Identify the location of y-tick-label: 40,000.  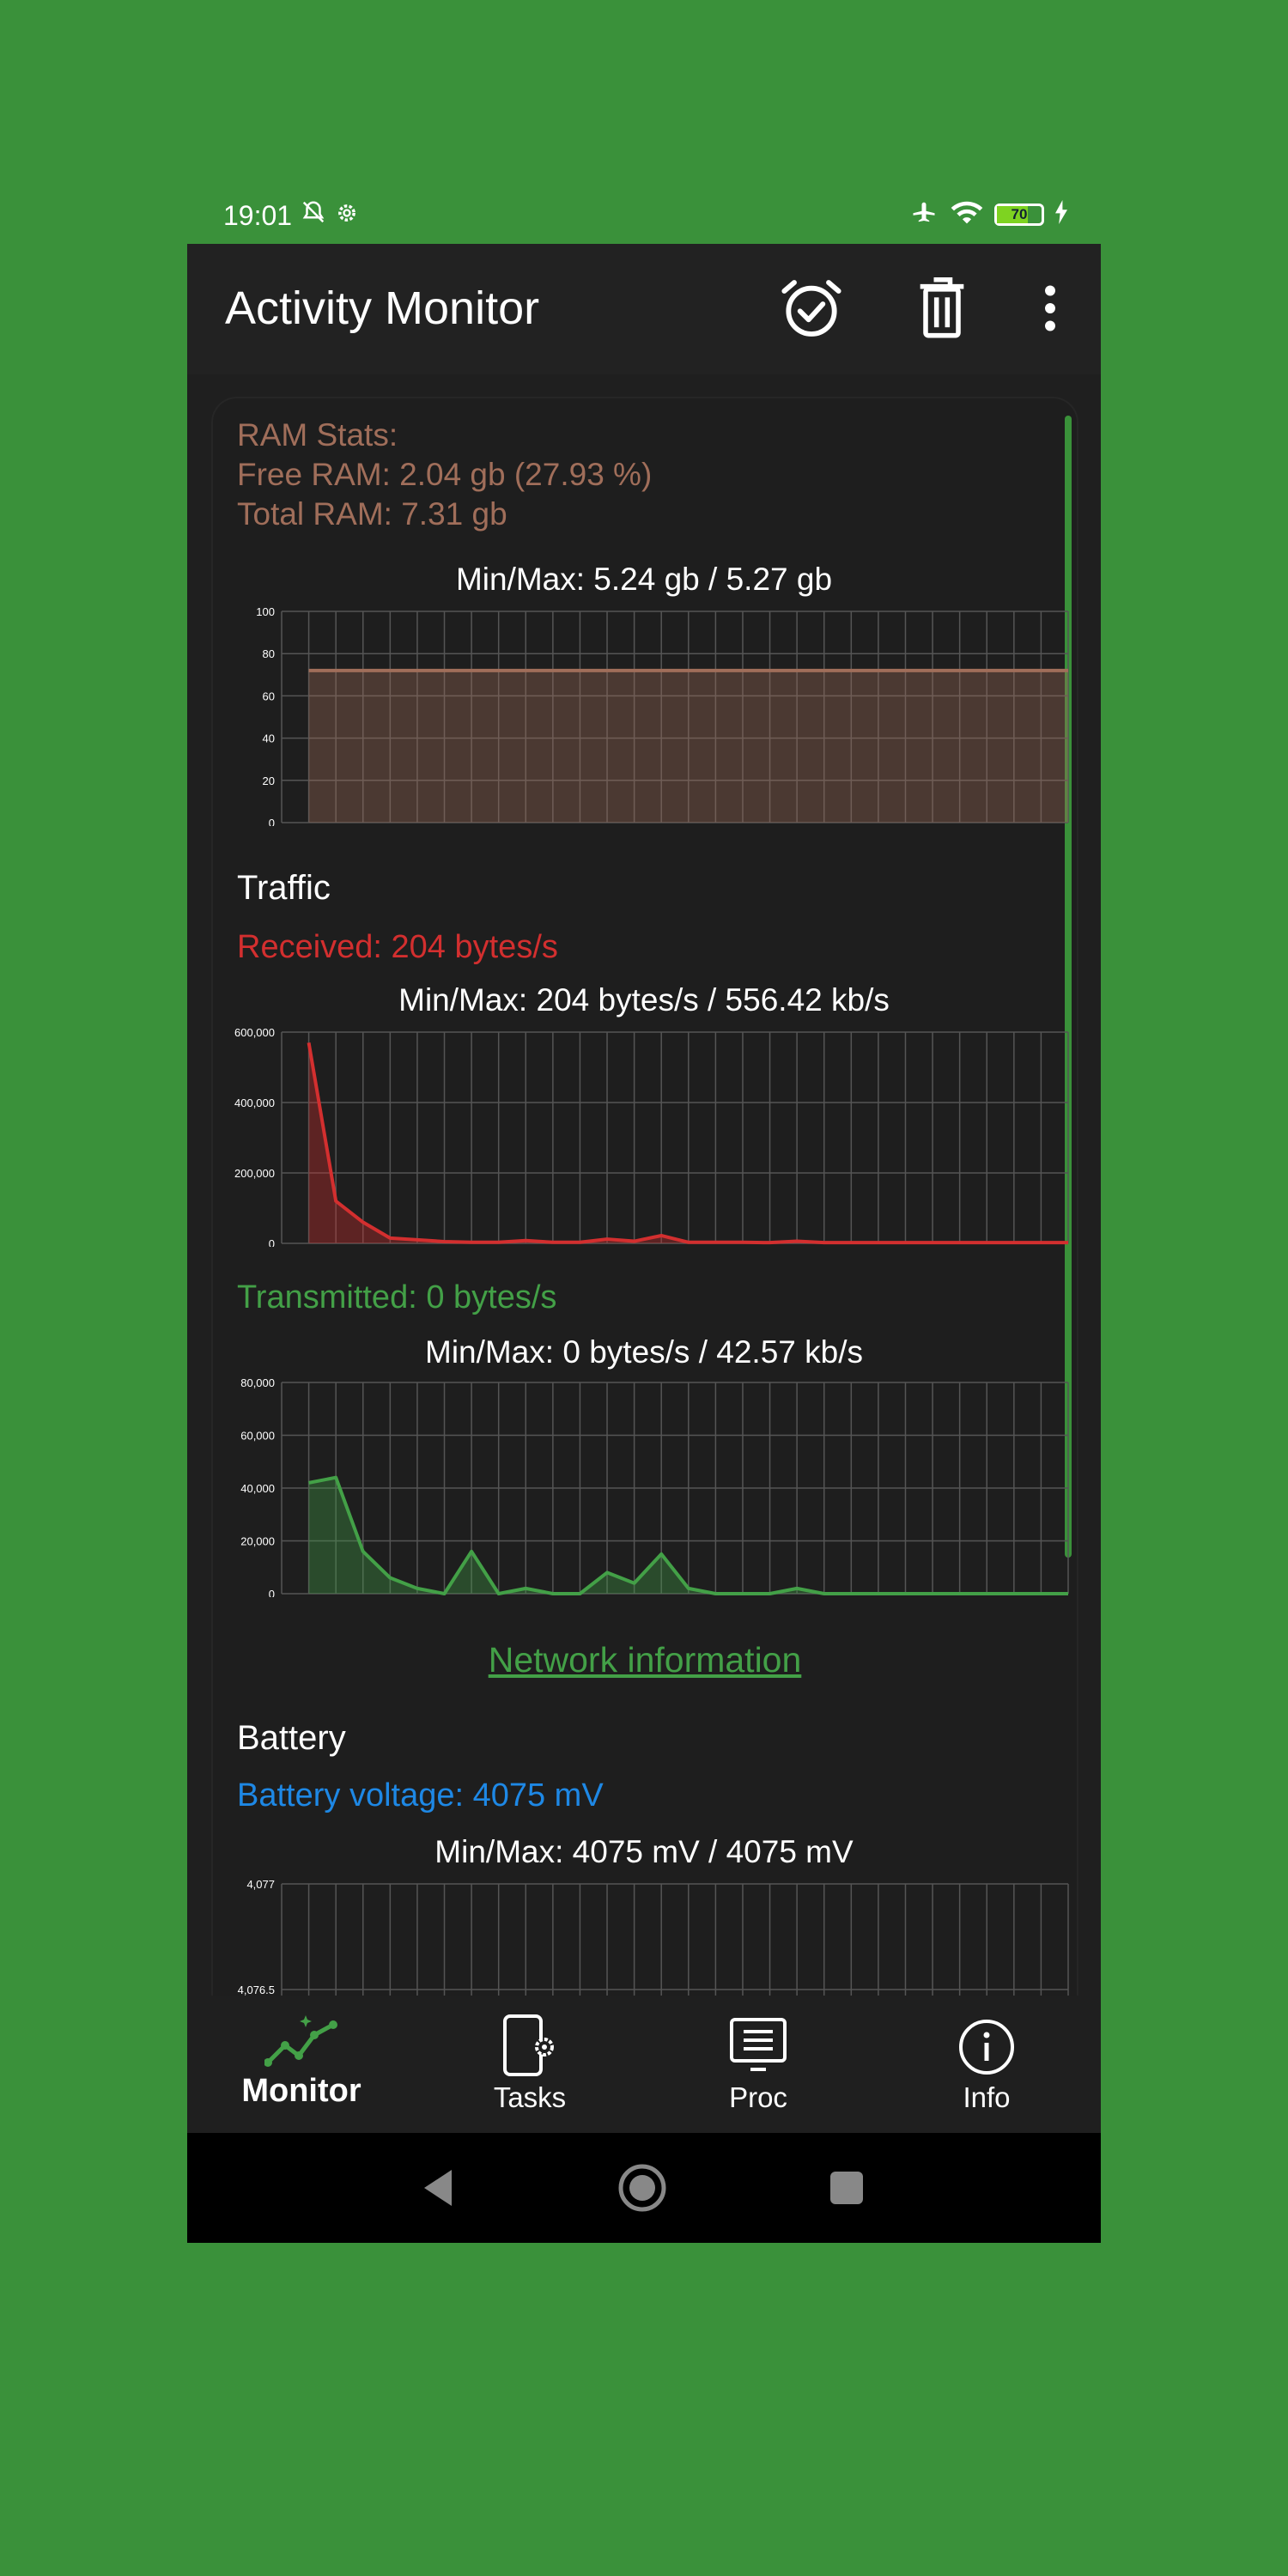
(258, 1488).